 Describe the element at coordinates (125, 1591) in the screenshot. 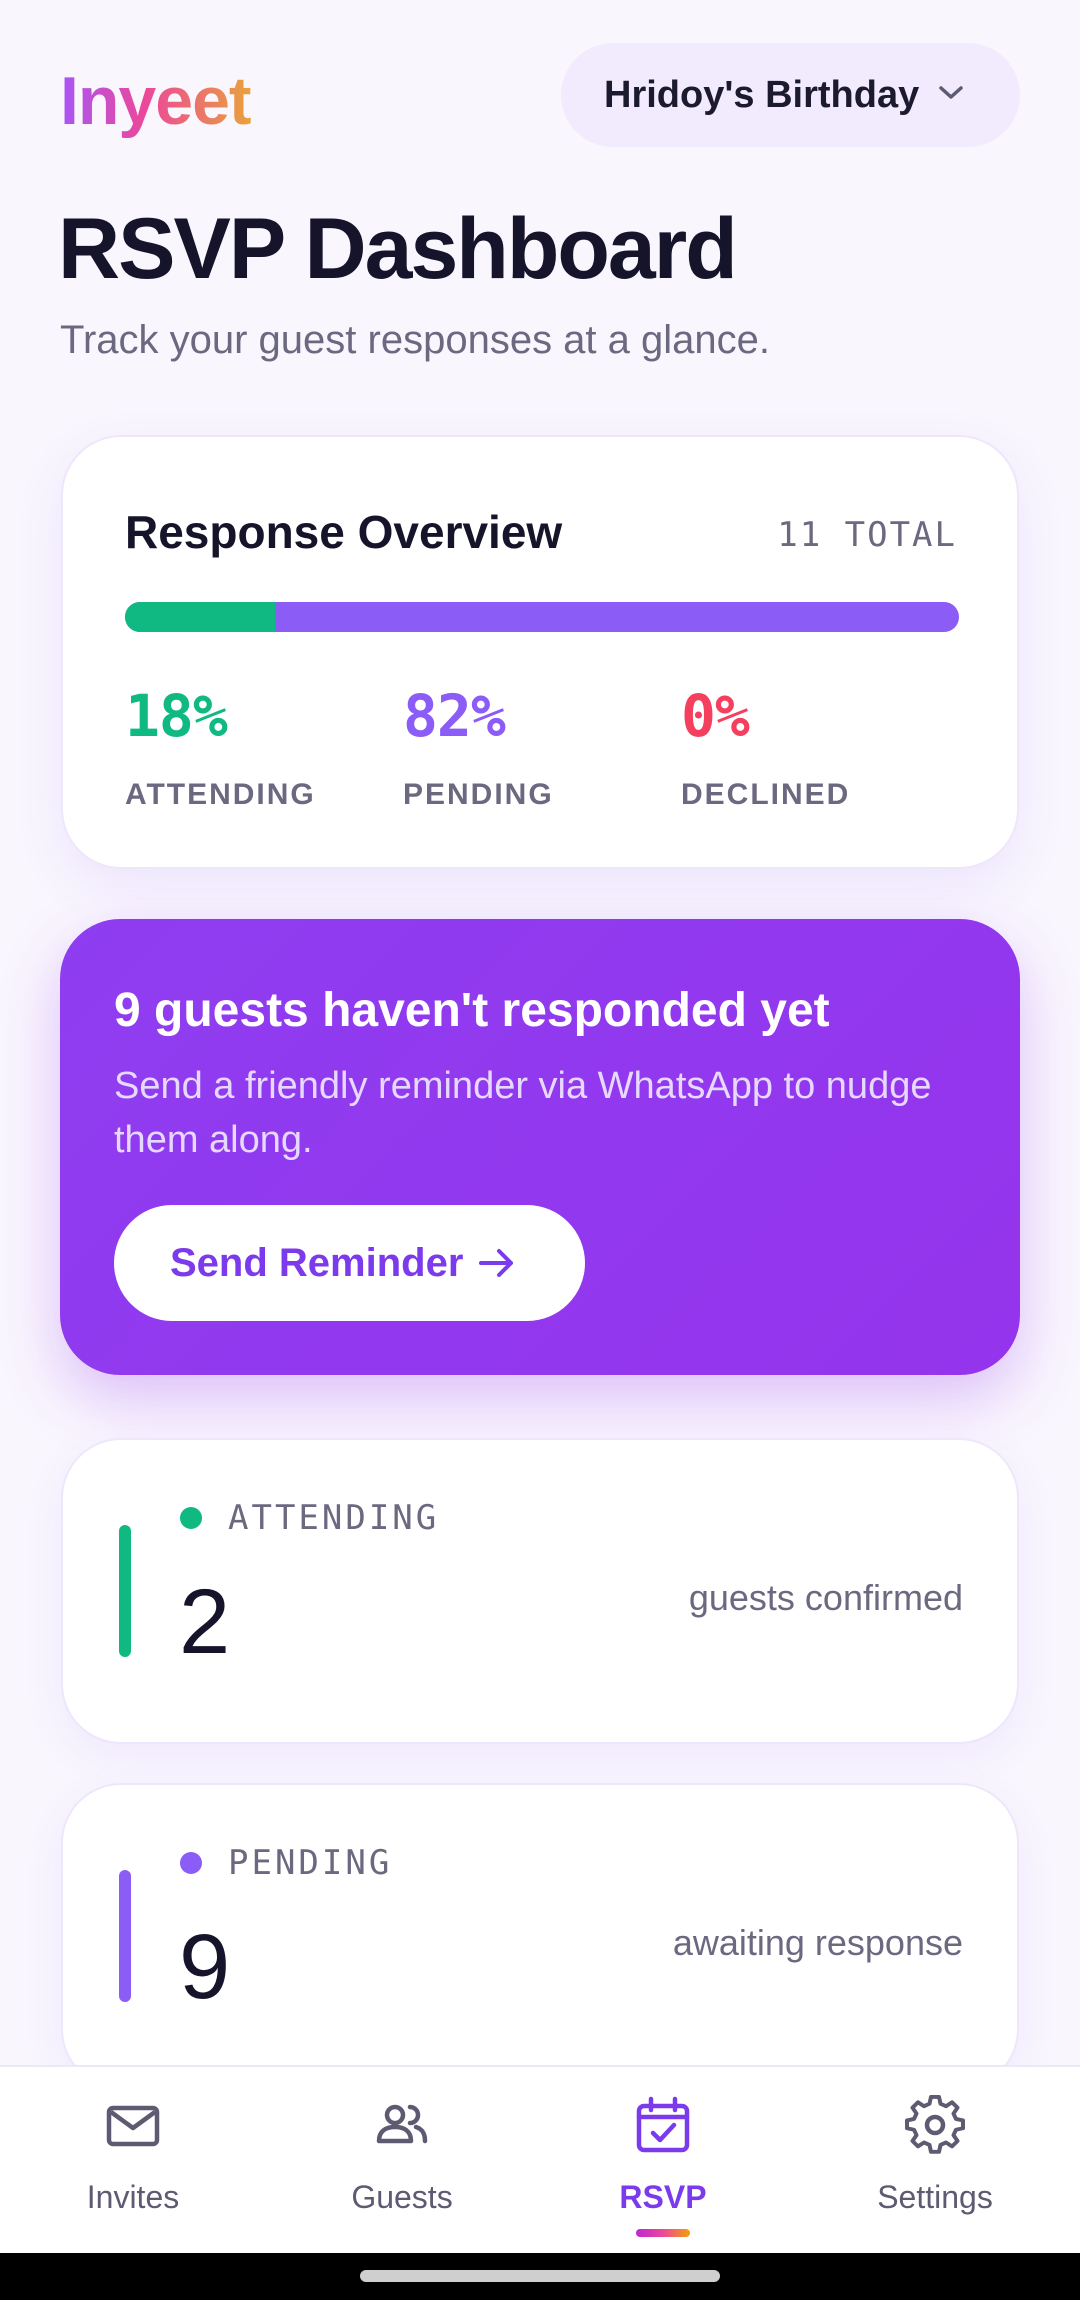

I see `attending-accent-bar` at that location.